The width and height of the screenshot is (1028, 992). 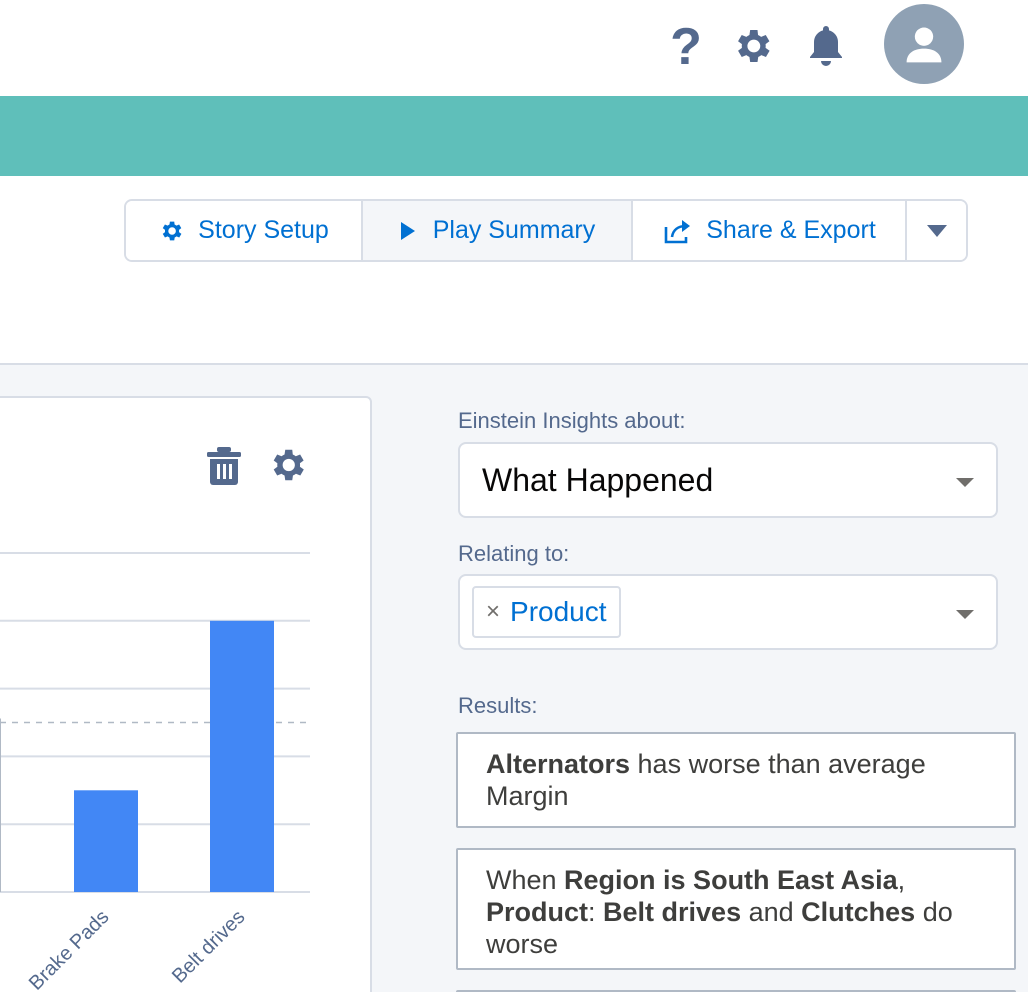 What do you see at coordinates (514, 48) in the screenshot?
I see `global-header: ?` at bounding box center [514, 48].